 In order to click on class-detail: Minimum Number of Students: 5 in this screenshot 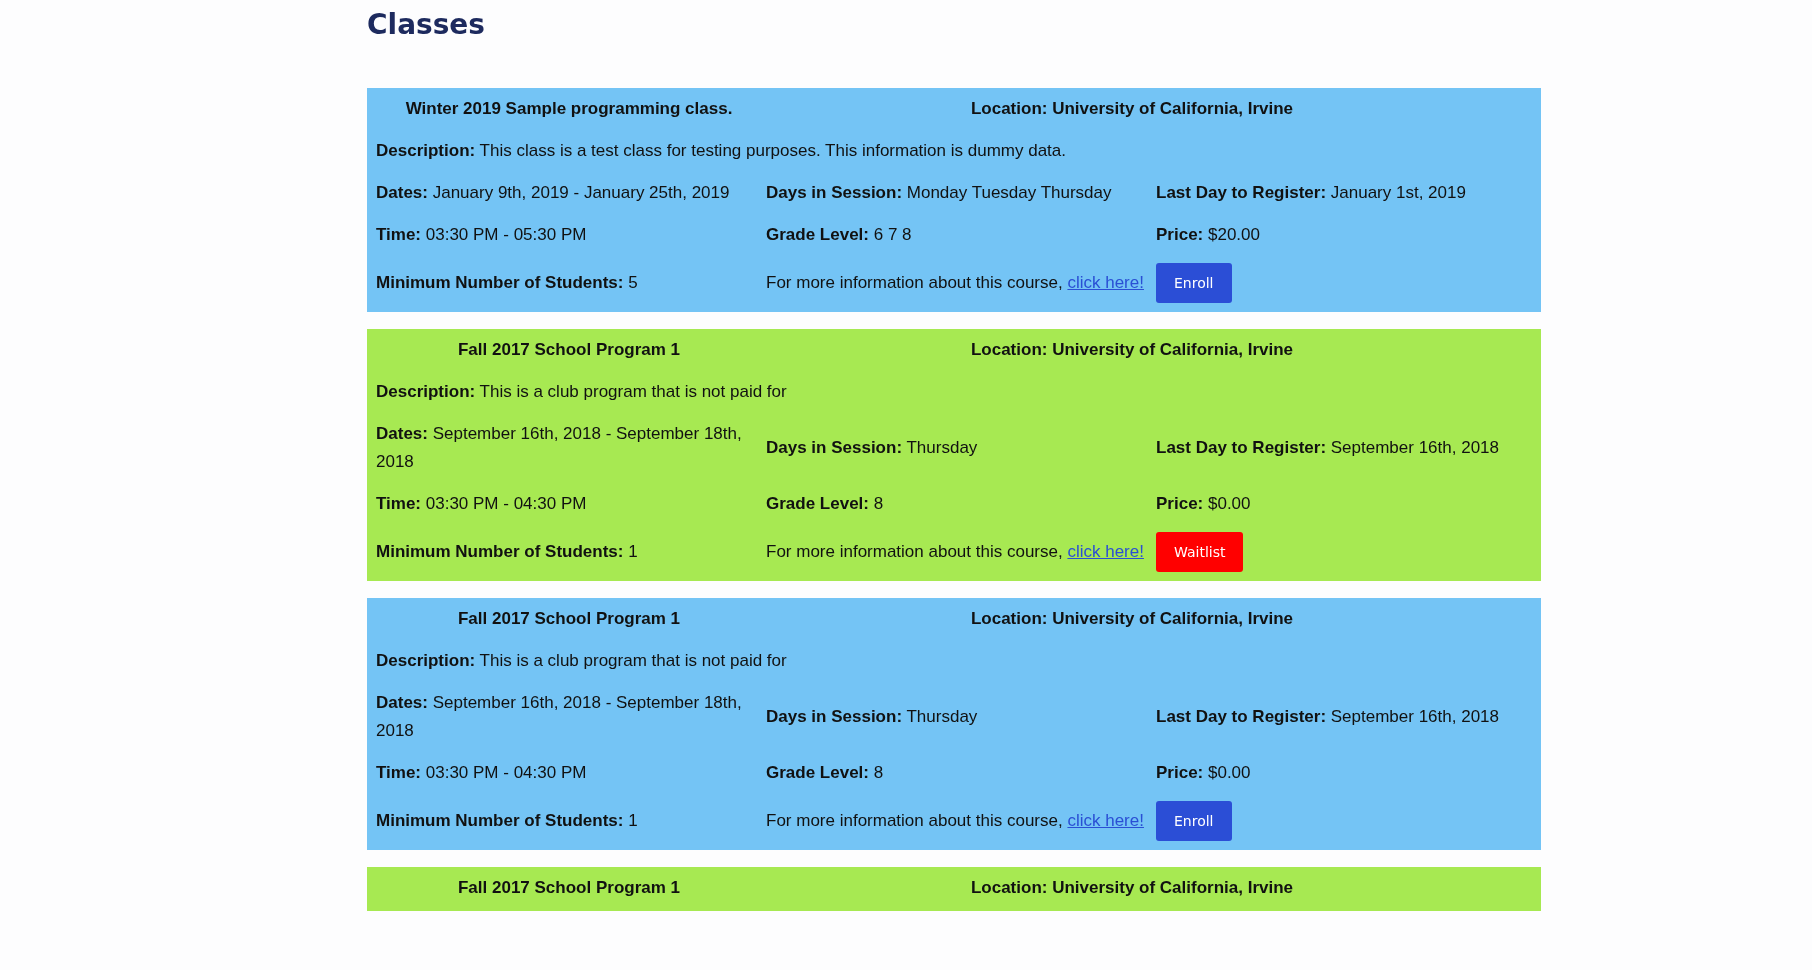, I will do `click(507, 283)`.